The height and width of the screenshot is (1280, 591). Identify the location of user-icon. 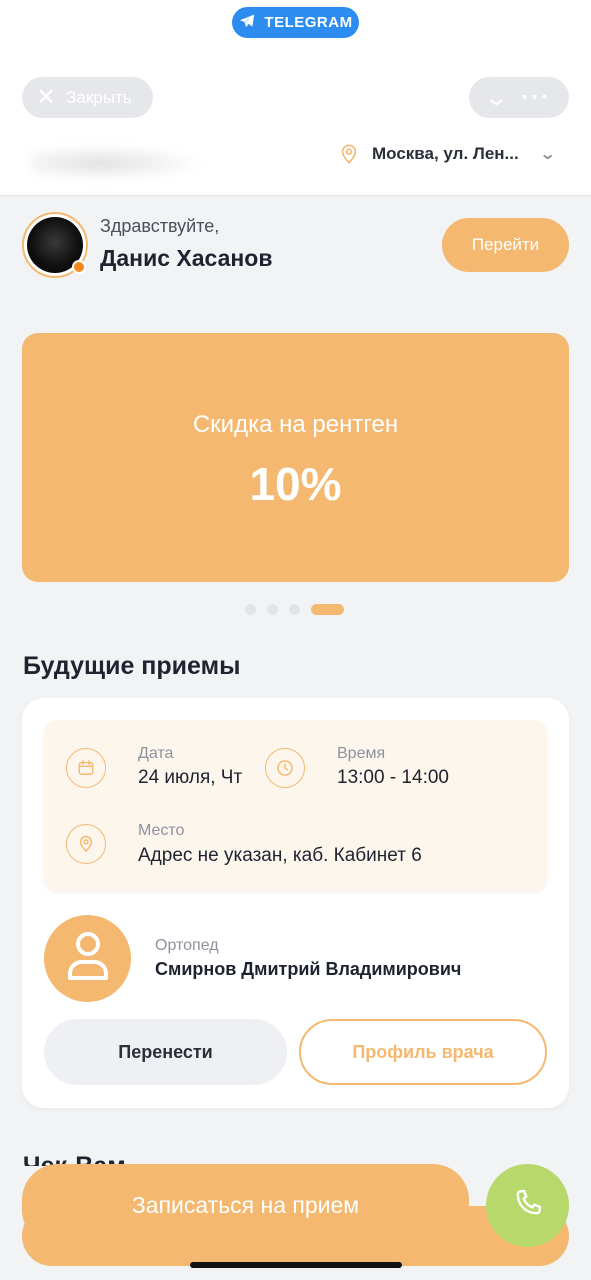
(88, 958).